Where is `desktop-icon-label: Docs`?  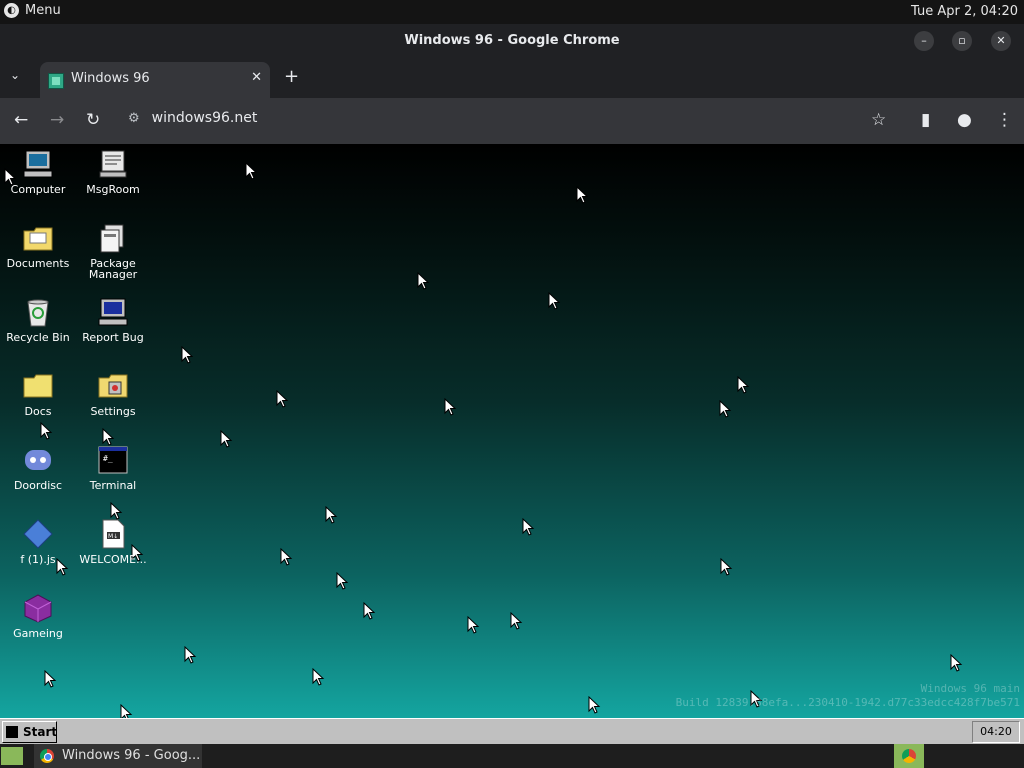 desktop-icon-label: Docs is located at coordinates (38, 411).